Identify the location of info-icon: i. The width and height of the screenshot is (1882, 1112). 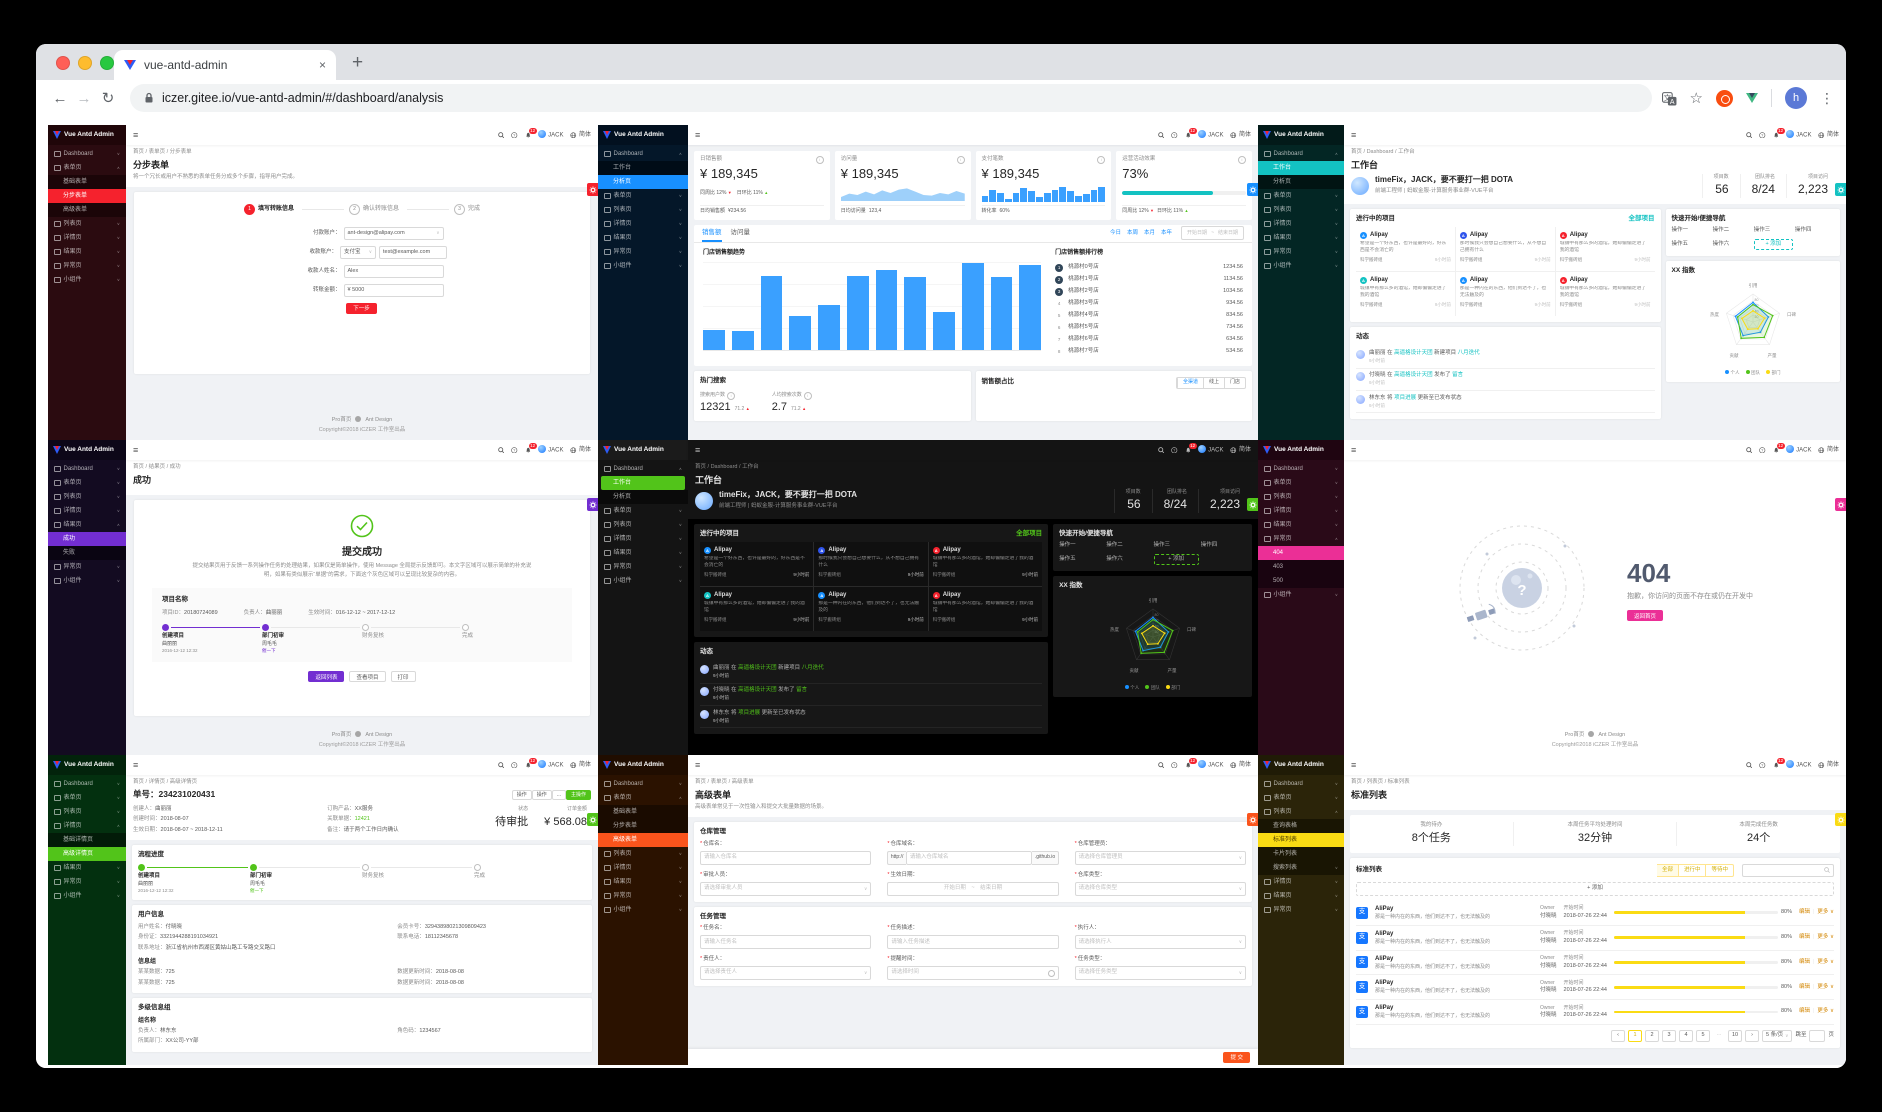
(960, 160).